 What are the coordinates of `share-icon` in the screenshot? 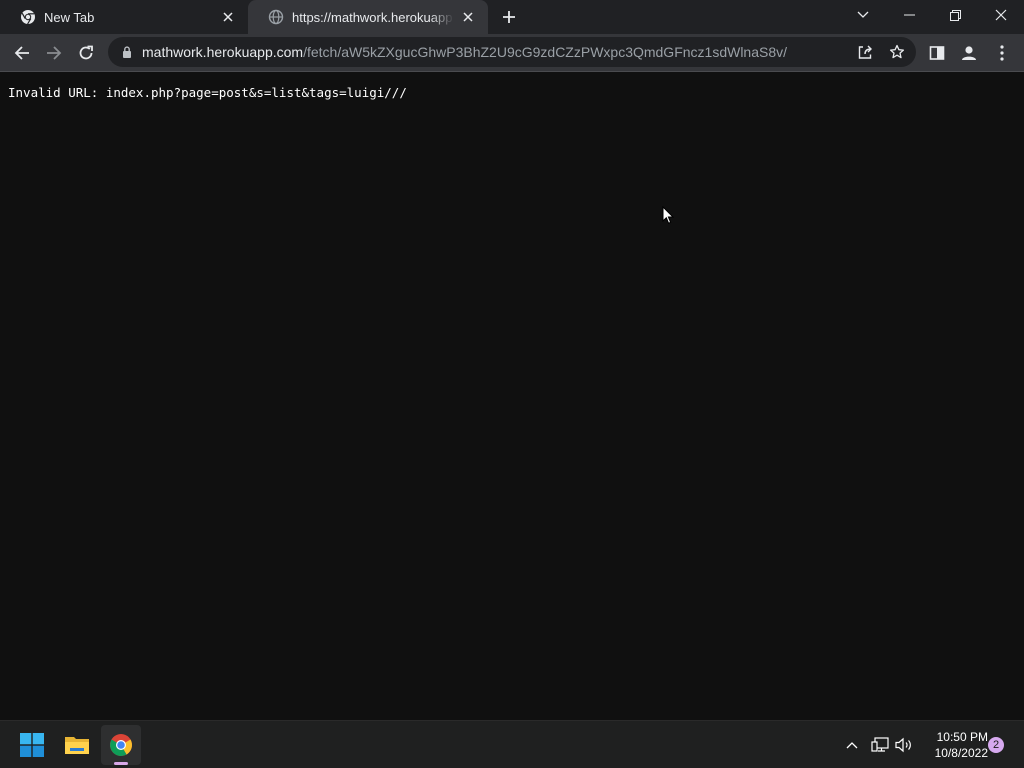 It's located at (865, 52).